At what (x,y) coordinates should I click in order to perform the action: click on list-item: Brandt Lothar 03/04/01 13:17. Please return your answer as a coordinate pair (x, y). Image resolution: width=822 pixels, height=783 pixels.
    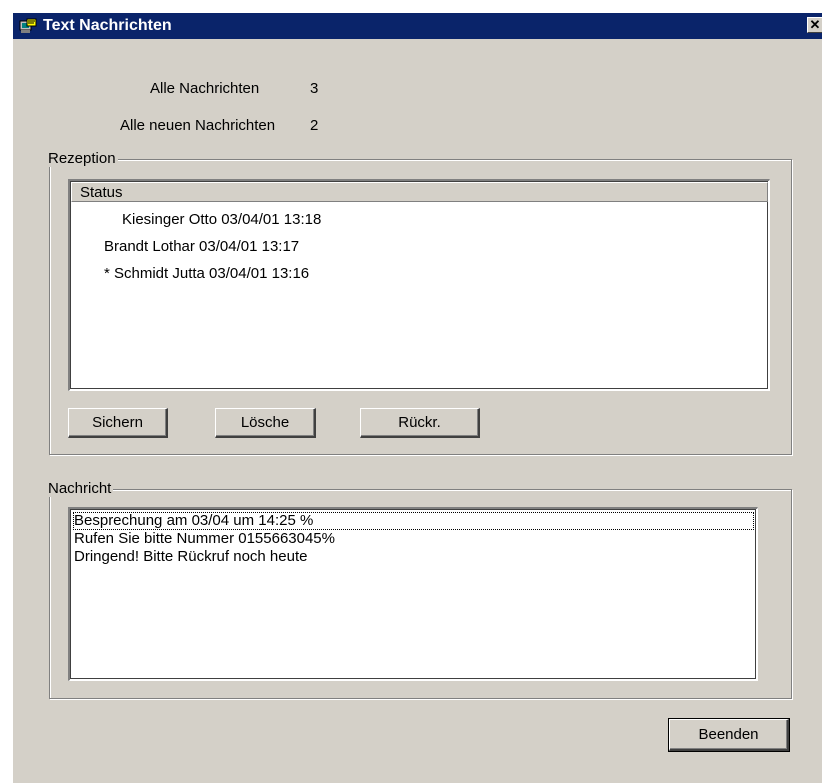
    Looking at the image, I should click on (201, 246).